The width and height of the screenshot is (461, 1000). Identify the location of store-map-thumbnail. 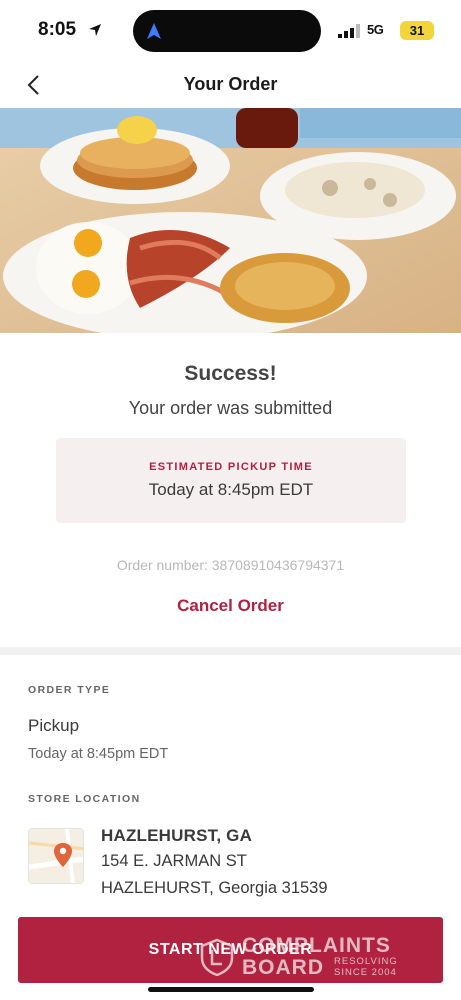
(56, 856).